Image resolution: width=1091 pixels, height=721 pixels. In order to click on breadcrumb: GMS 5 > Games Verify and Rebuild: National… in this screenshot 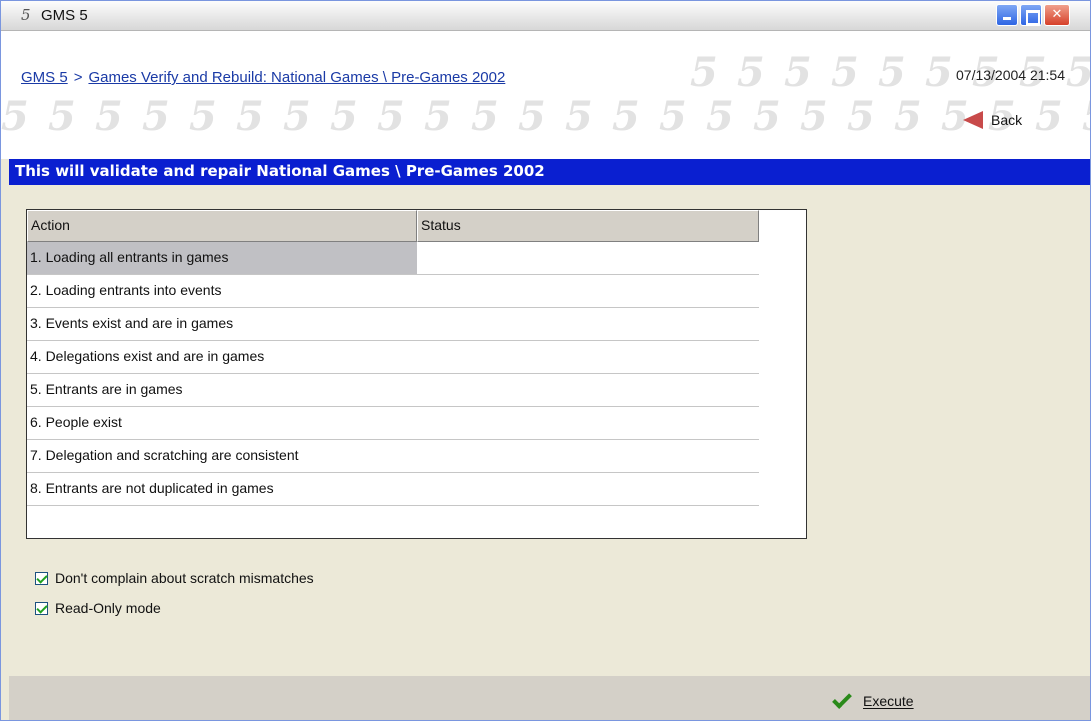, I will do `click(263, 77)`.